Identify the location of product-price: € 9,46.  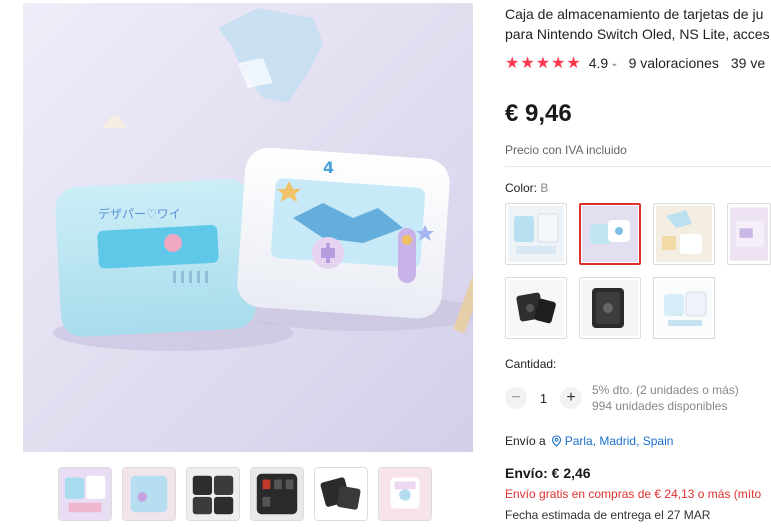
(538, 113).